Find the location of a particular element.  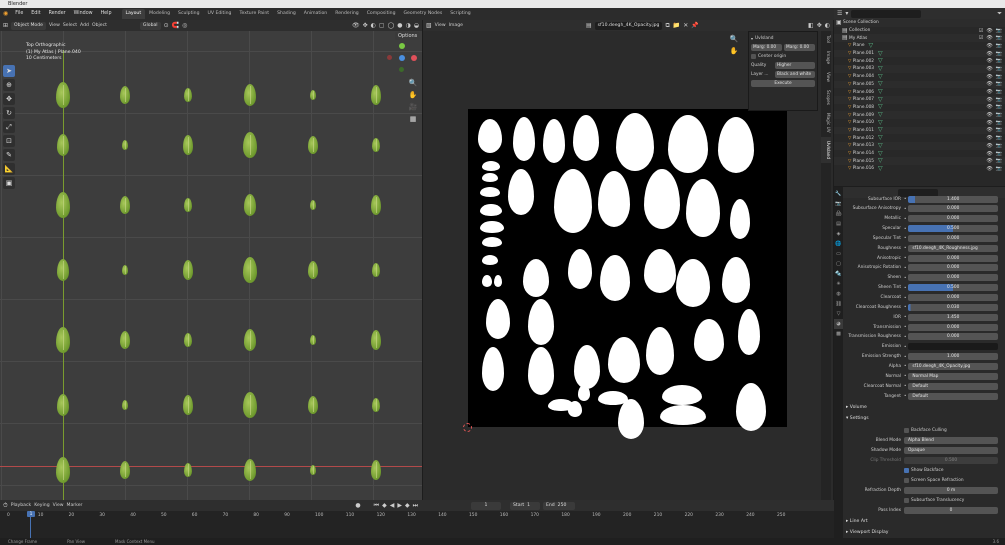

zoom-icon: 🔍 is located at coordinates (413, 83).